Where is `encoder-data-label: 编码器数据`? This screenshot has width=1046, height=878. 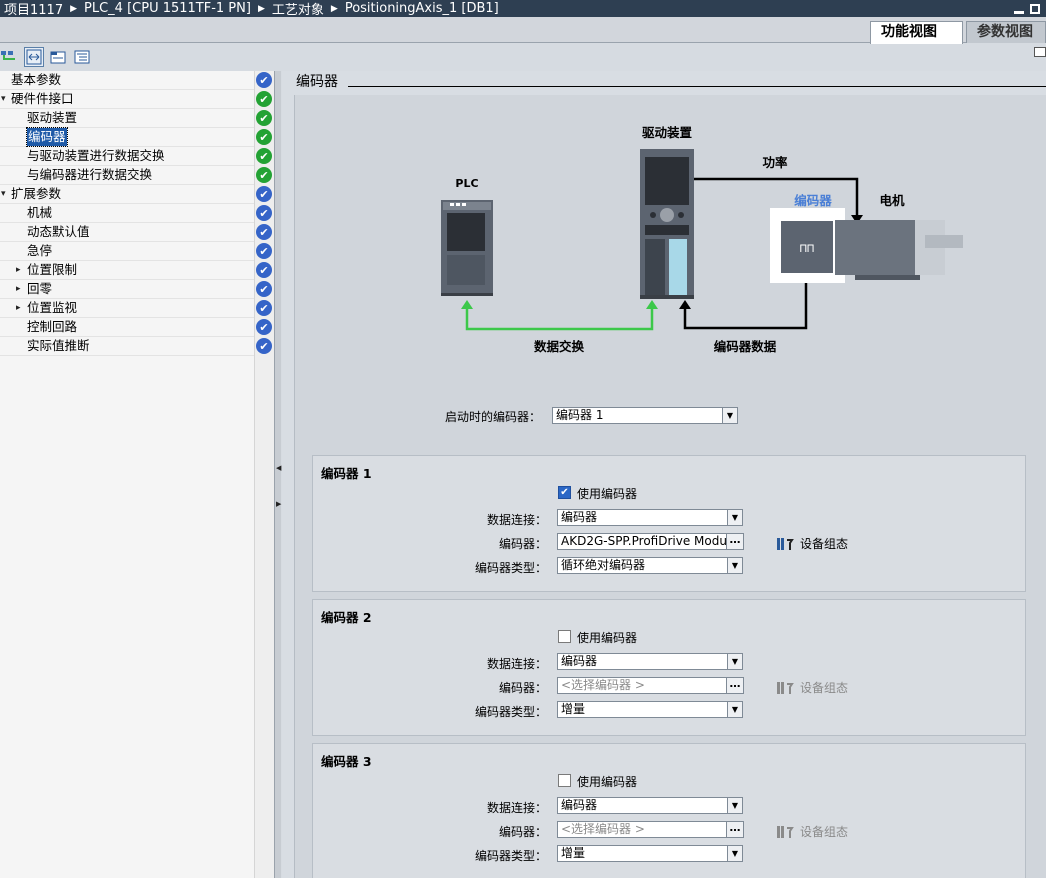
encoder-data-label: 编码器数据 is located at coordinates (745, 346).